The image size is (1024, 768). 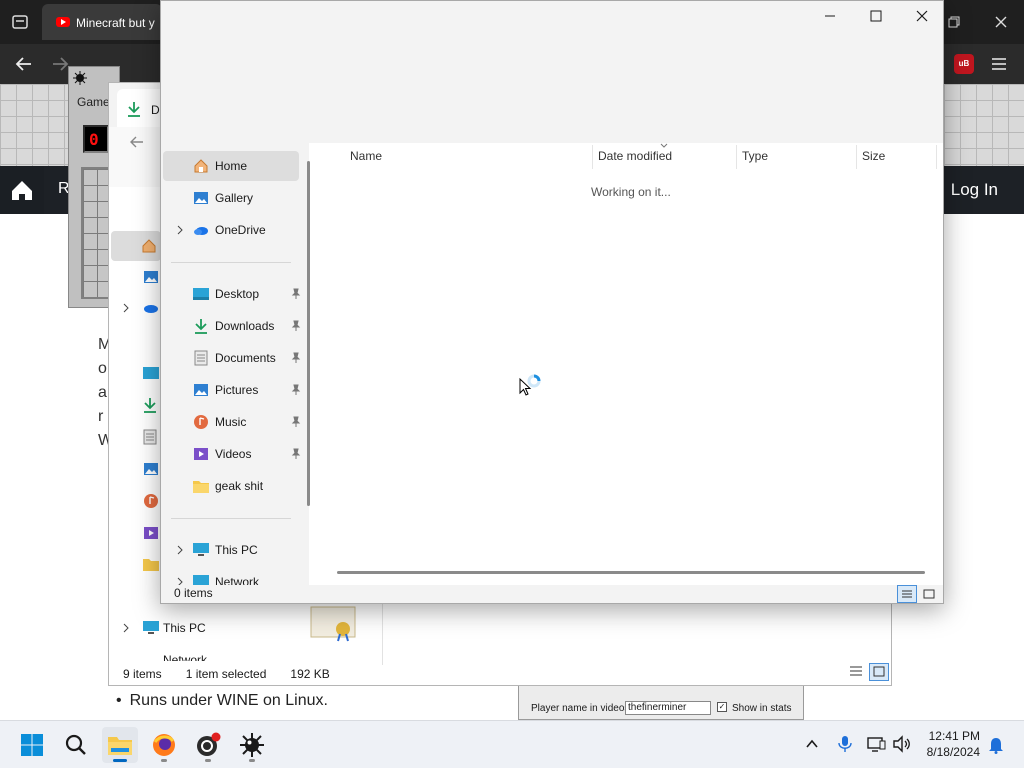 I want to click on column-header-size: Size, so click(x=873, y=156).